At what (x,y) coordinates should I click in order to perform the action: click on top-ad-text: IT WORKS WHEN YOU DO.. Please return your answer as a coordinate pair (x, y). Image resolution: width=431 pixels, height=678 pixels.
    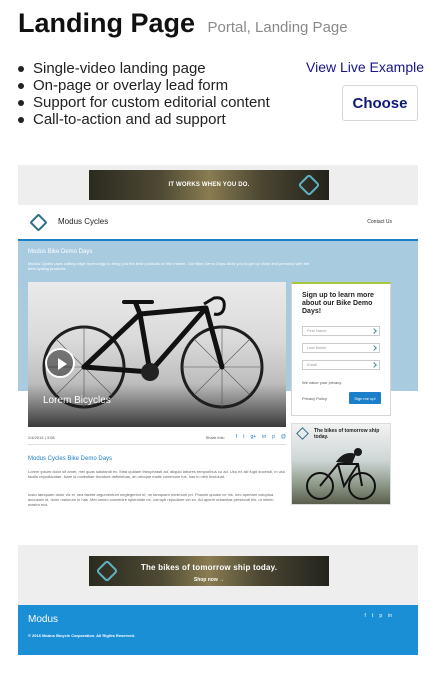
    Looking at the image, I should click on (209, 185).